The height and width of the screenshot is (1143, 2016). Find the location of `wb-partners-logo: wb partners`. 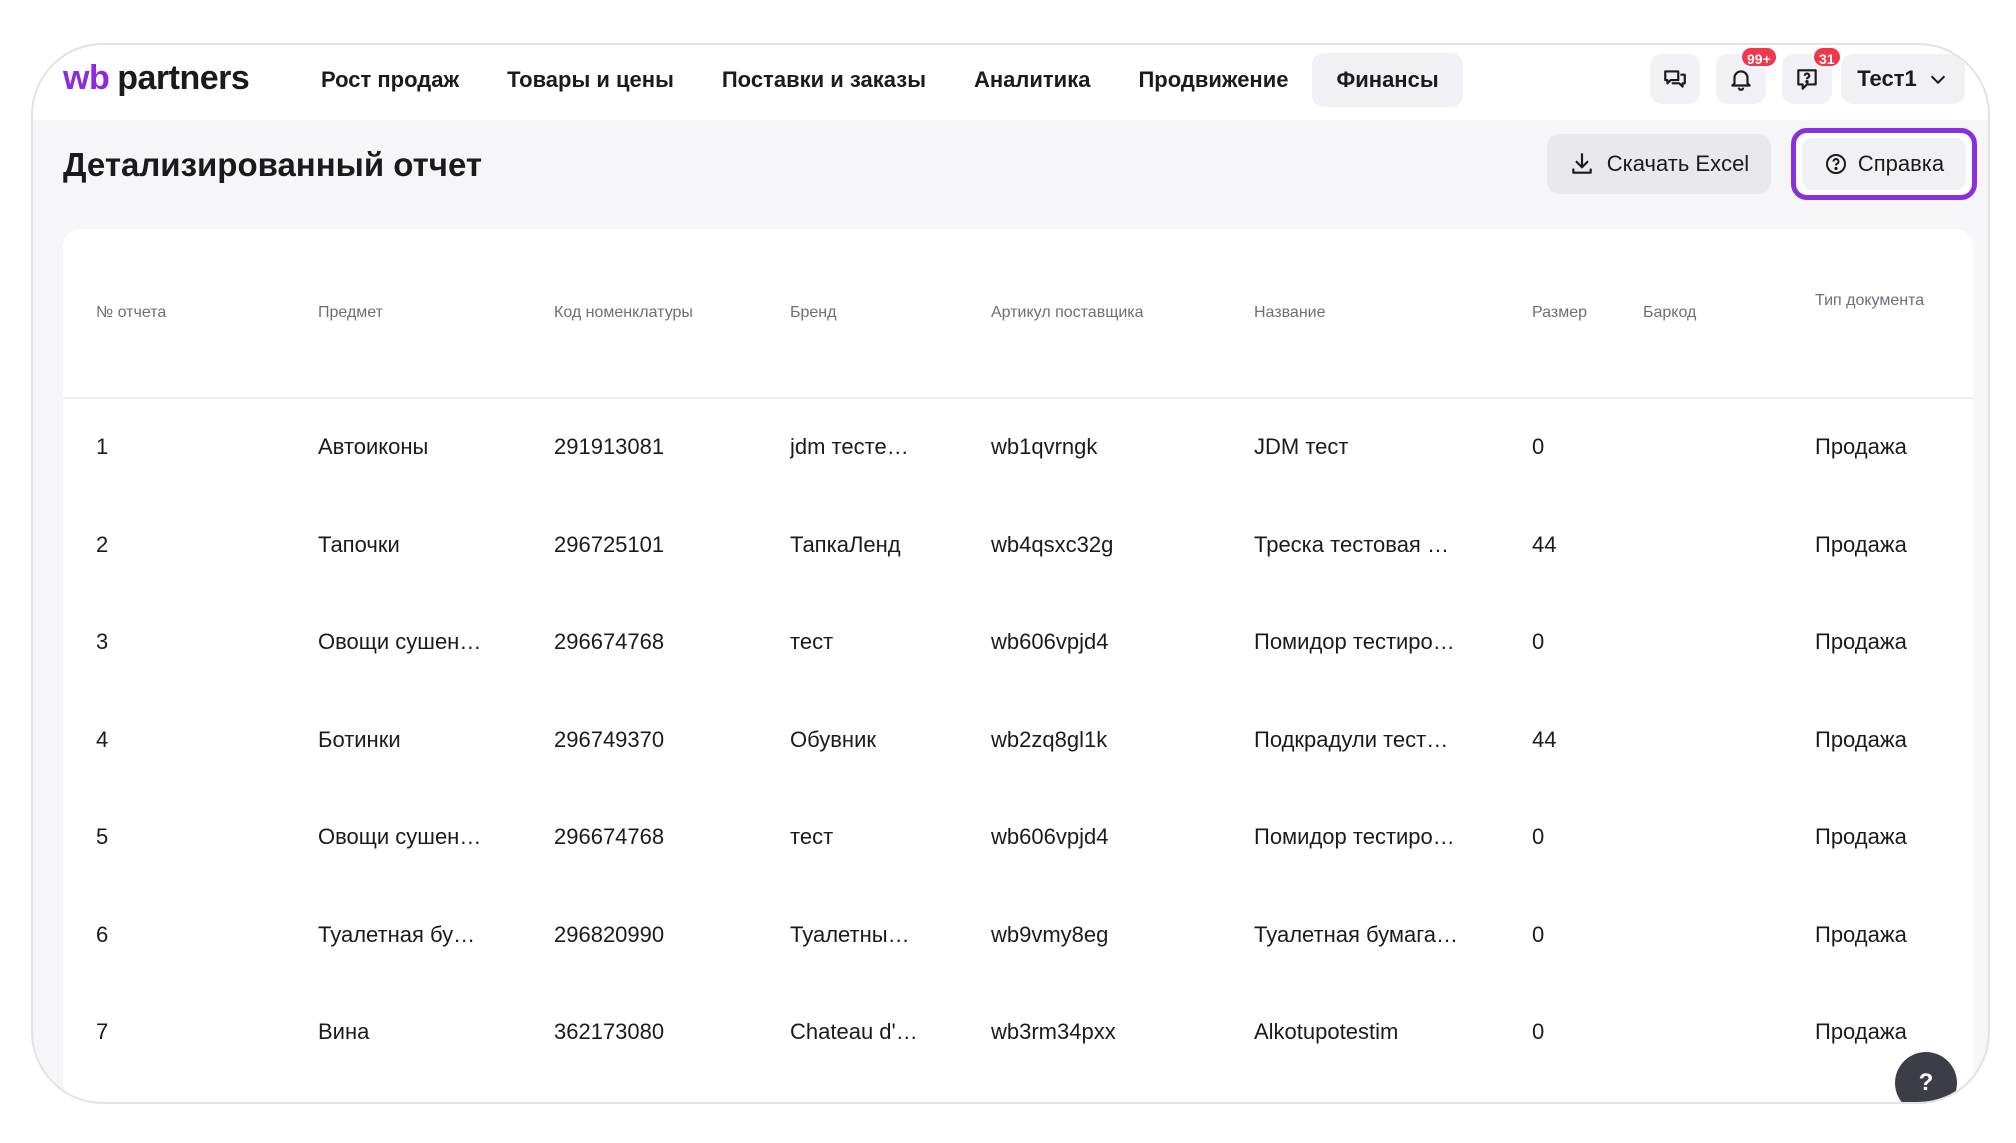

wb-partners-logo: wb partners is located at coordinates (156, 82).